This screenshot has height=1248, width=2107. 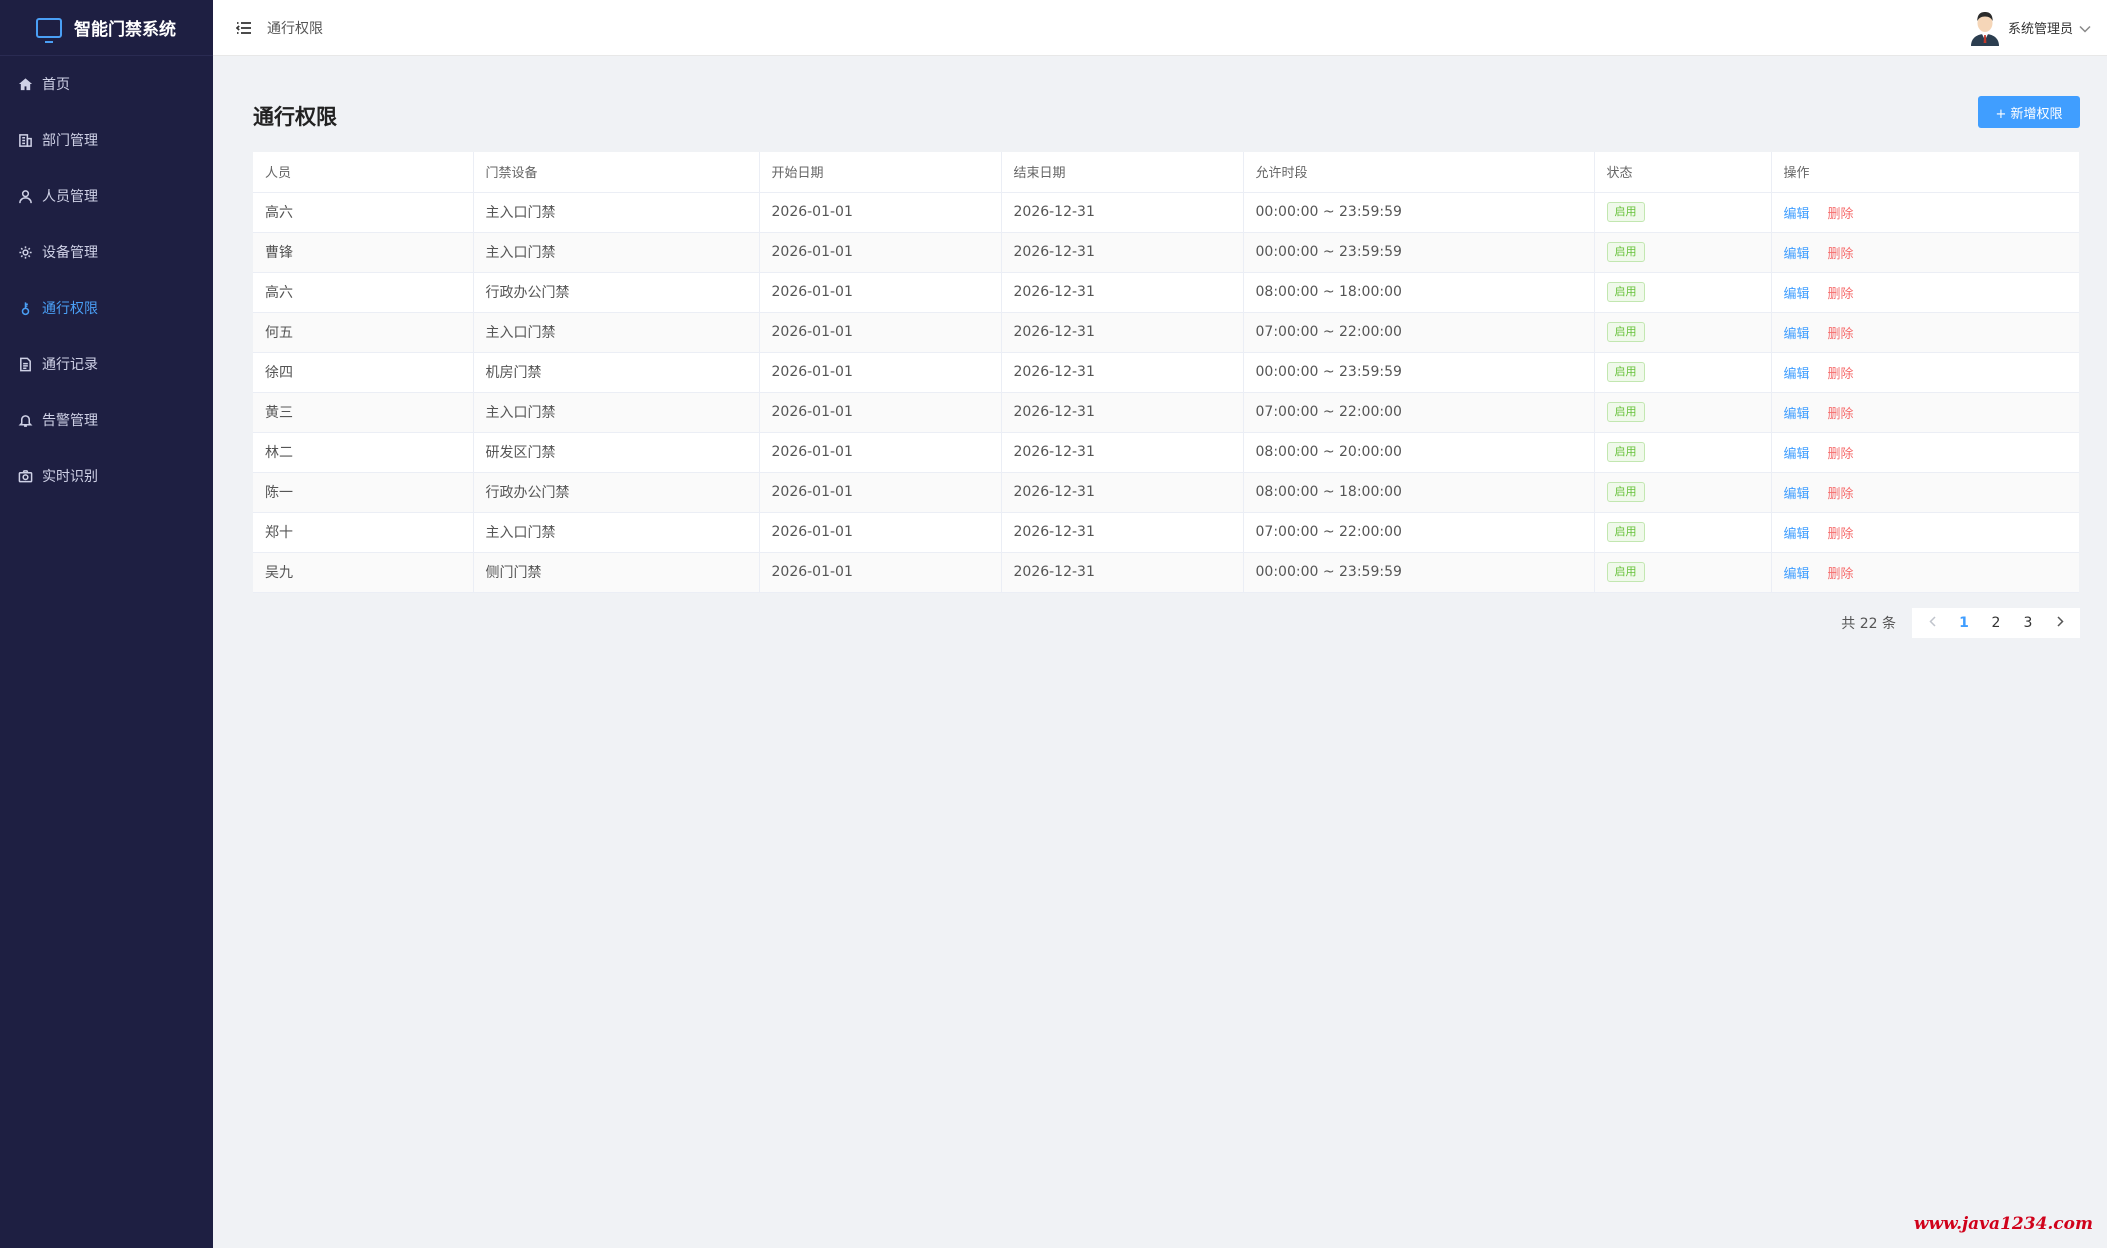 What do you see at coordinates (1166, 172) in the screenshot?
I see `table-header-row: 人员 门禁设备 开始日期 结束日期 允许时段 状态 操作` at bounding box center [1166, 172].